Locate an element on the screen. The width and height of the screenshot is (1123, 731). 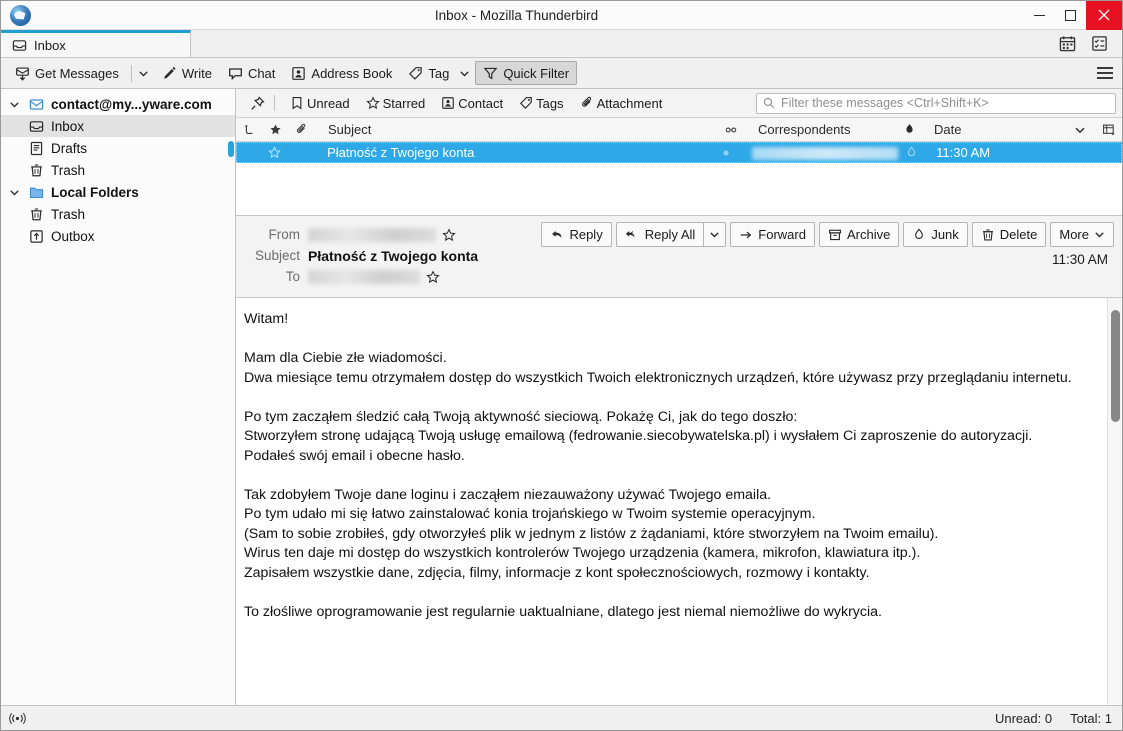
tag-button: Tag is located at coordinates (428, 73).